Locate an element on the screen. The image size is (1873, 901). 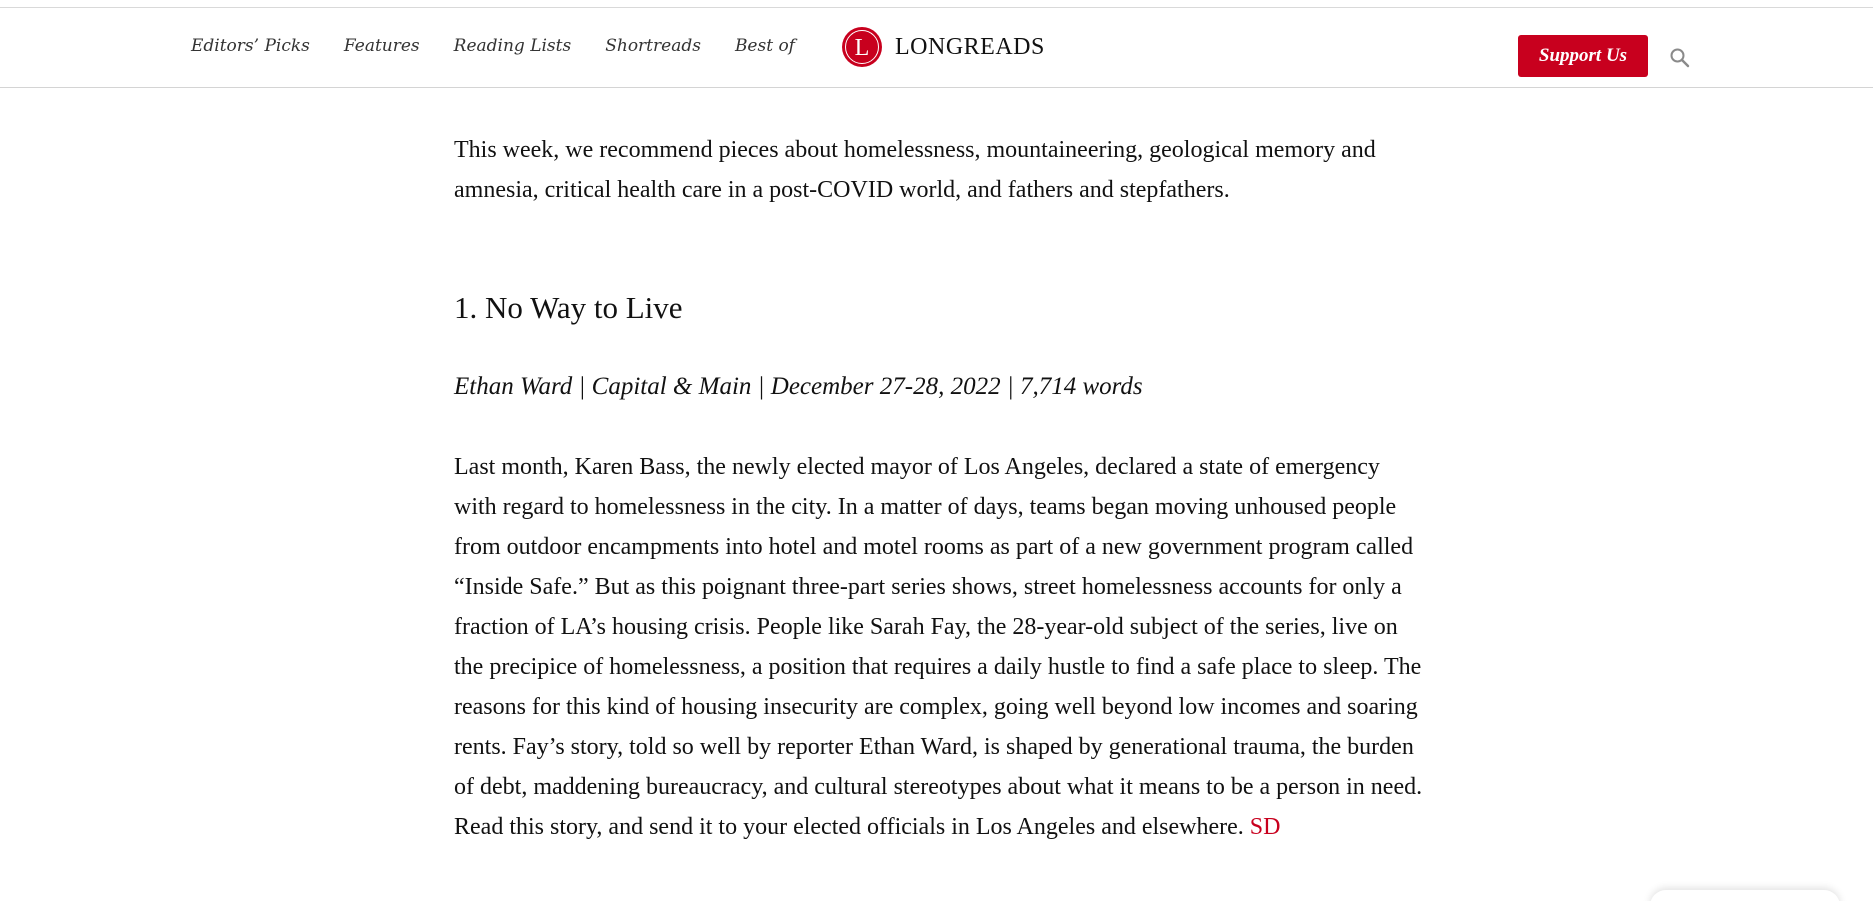
nav-best-of: Best of is located at coordinates (765, 46).